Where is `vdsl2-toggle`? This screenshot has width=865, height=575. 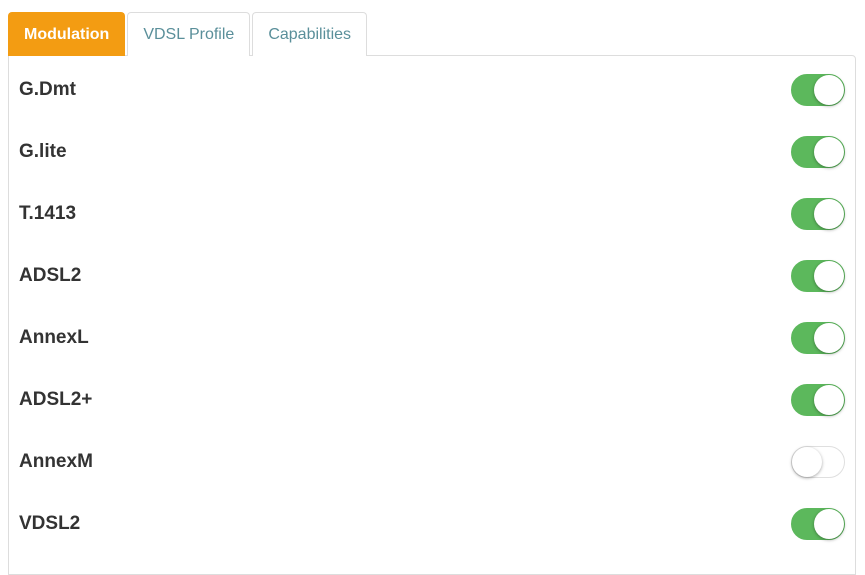
vdsl2-toggle is located at coordinates (818, 524).